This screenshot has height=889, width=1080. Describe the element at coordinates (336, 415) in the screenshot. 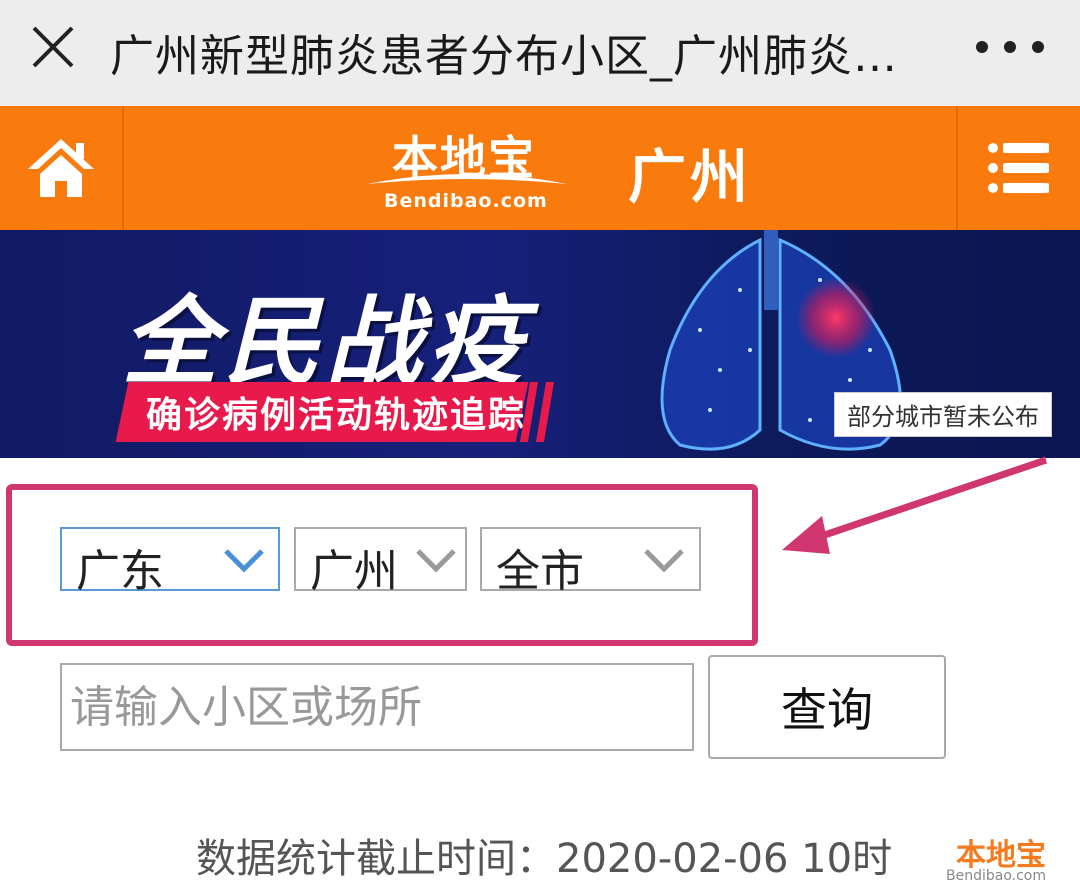

I see `banner-subtitle: 确诊病例活动轨迹追踪` at that location.